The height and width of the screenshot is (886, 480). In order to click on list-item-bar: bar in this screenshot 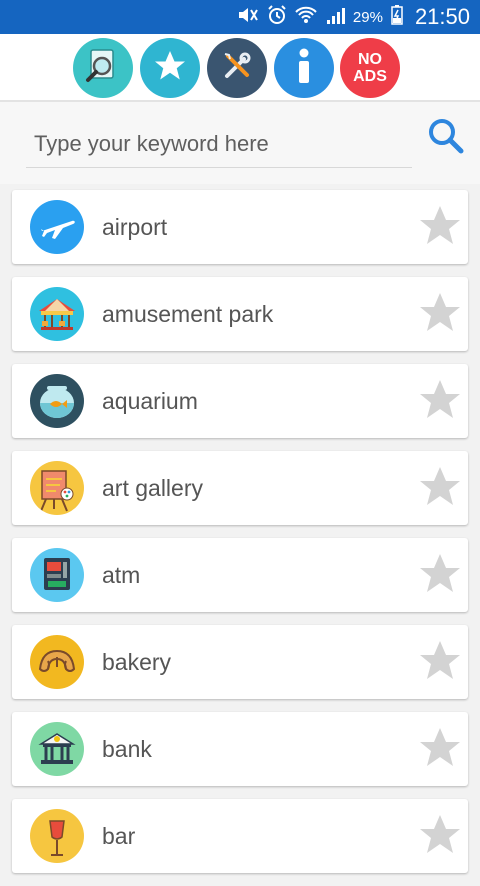, I will do `click(240, 836)`.